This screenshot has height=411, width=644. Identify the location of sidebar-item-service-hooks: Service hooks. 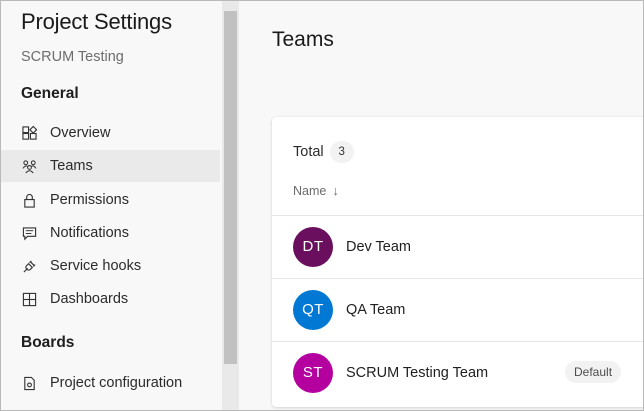
(110, 266).